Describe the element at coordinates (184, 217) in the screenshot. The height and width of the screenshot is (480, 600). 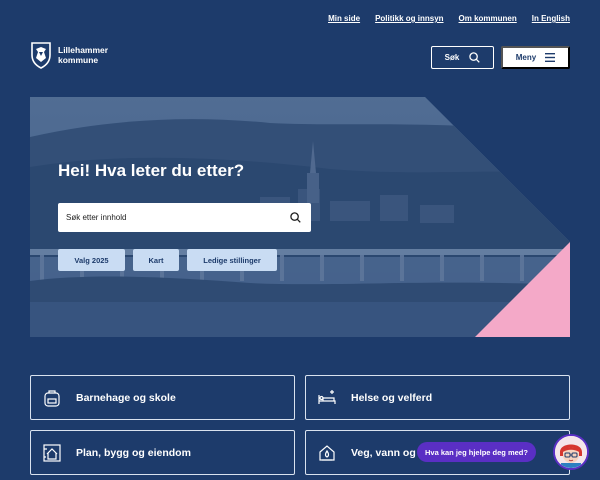
I see `hero-search-input: Søk etter innhold` at that location.